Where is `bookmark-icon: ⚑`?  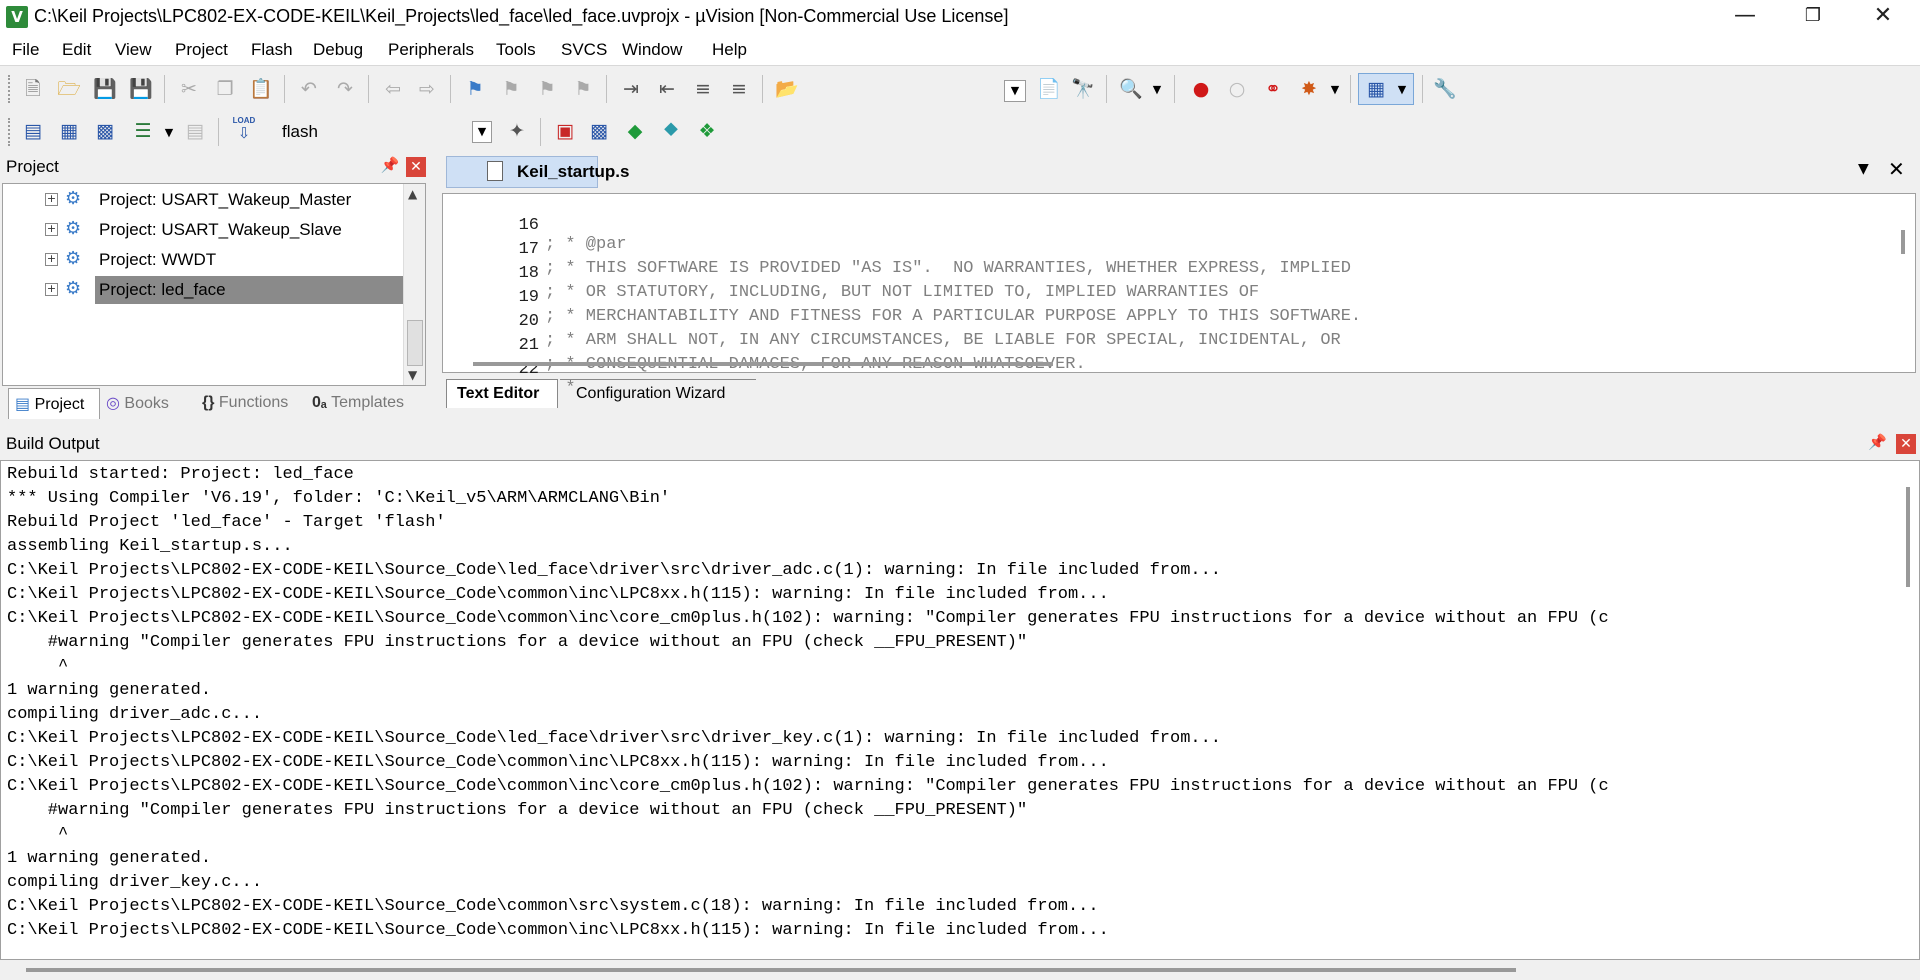 bookmark-icon: ⚑ is located at coordinates (475, 89).